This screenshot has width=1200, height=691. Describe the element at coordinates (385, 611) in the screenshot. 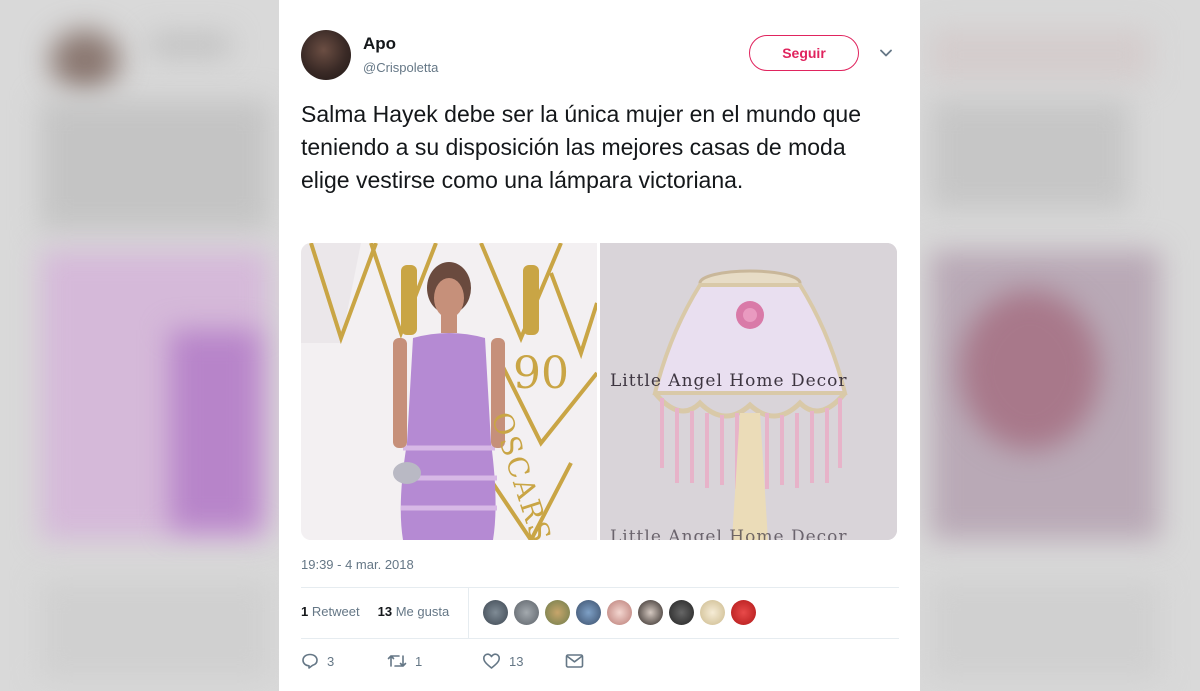

I see `likes-count: 13` at that location.